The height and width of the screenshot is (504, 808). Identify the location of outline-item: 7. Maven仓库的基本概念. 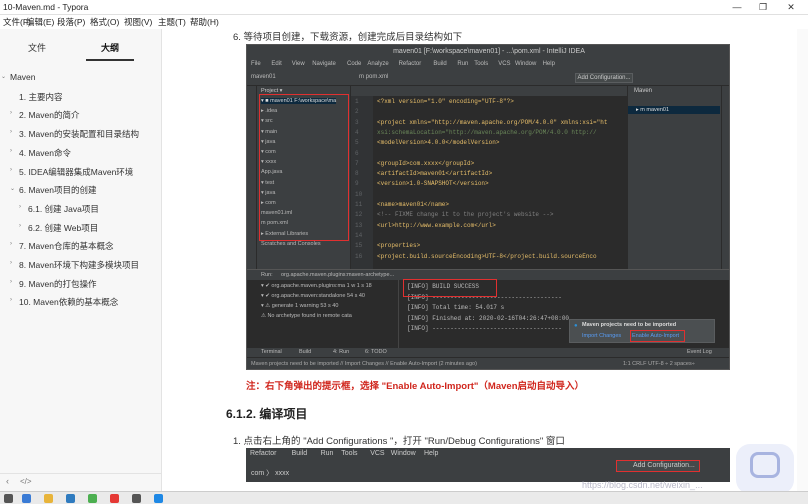
(66, 246).